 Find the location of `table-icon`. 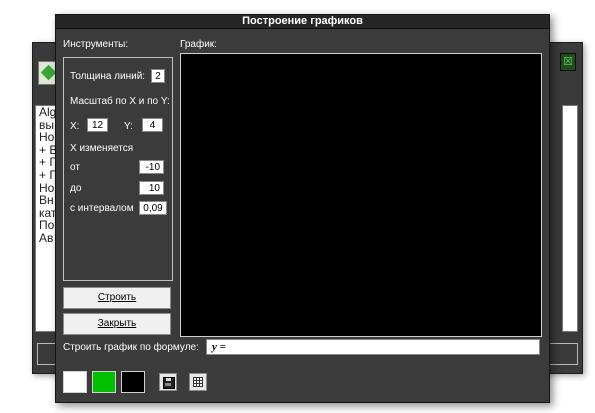

table-icon is located at coordinates (198, 382).